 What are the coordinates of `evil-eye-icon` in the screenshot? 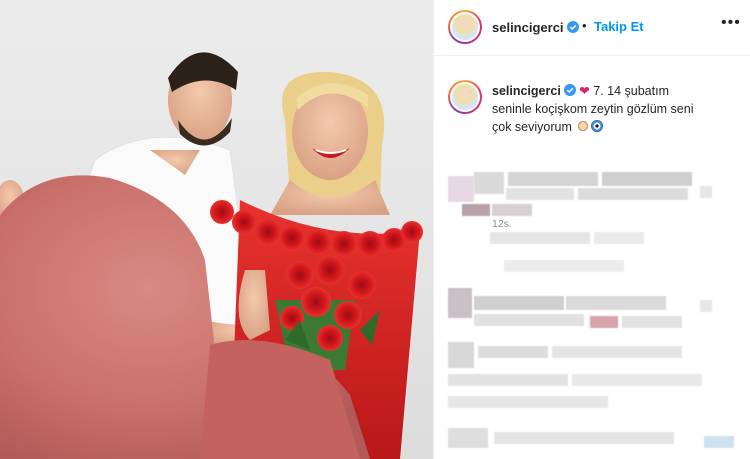 It's located at (597, 126).